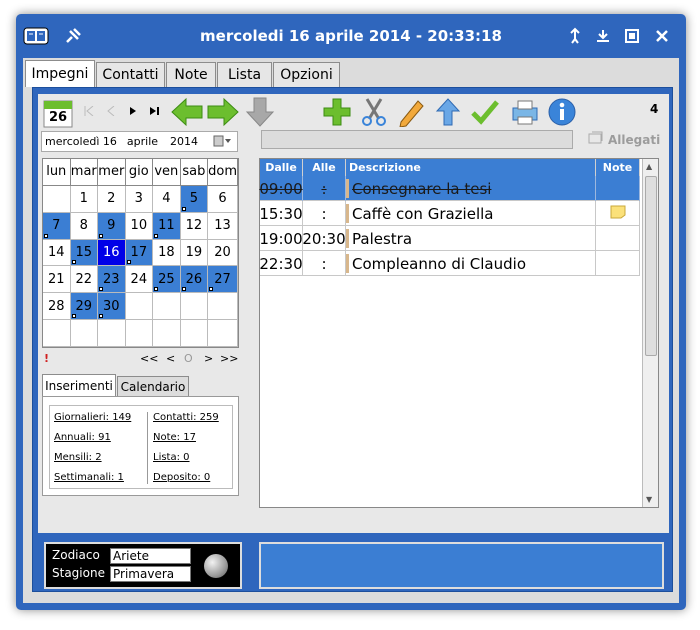 Image resolution: width=700 pixels, height=630 pixels. What do you see at coordinates (78, 457) in the screenshot?
I see `stat-mensili: Mensili: 2` at bounding box center [78, 457].